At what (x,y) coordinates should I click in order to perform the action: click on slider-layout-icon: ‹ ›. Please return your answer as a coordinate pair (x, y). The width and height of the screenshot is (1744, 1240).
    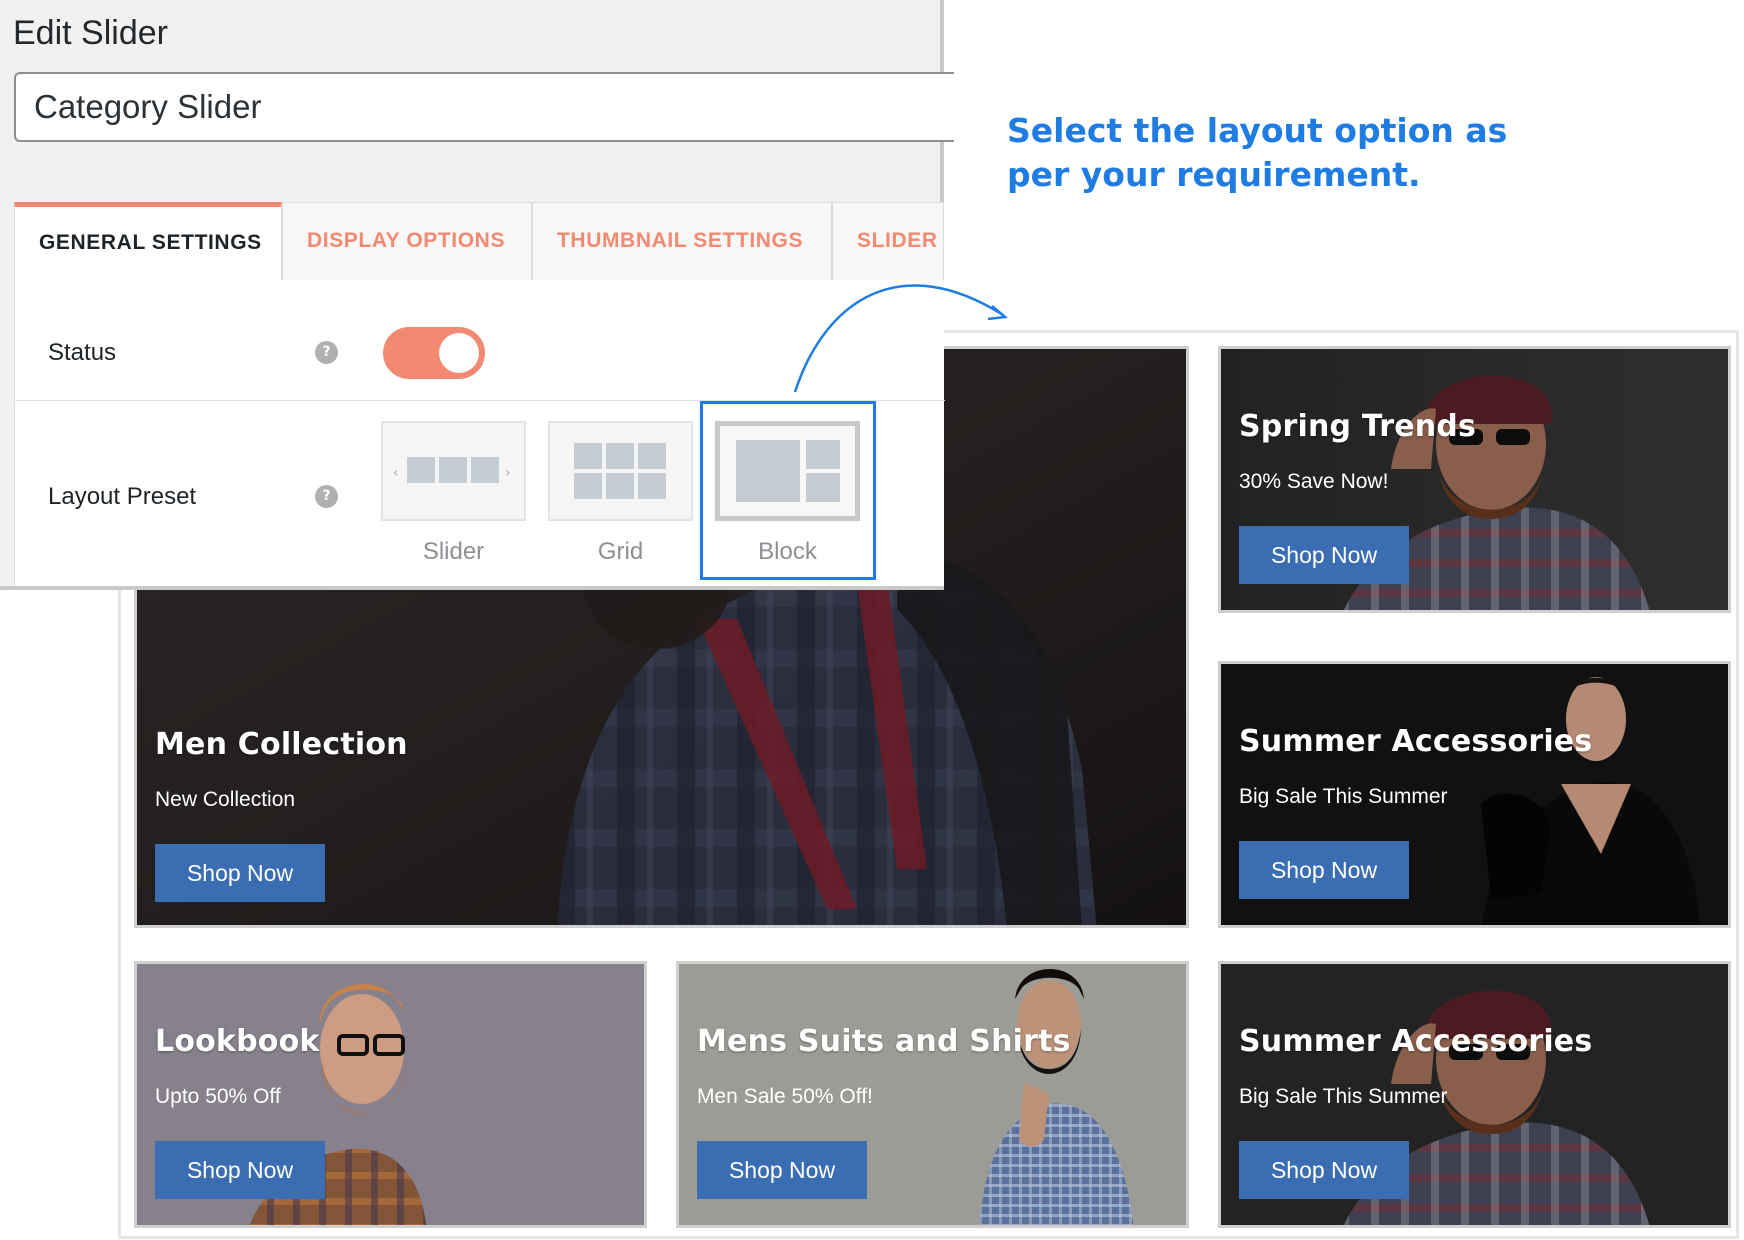
    Looking at the image, I should click on (452, 470).